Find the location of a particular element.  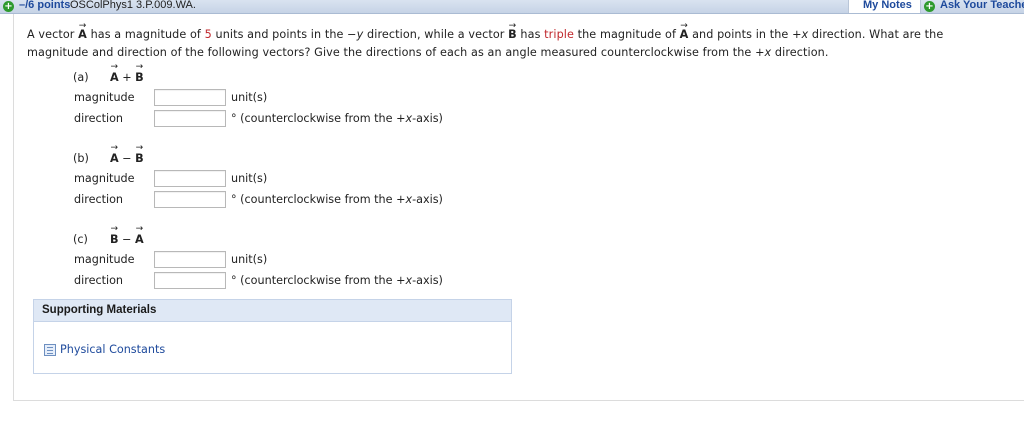

ask-teacher-link: Ask Your Teache is located at coordinates (982, 5).